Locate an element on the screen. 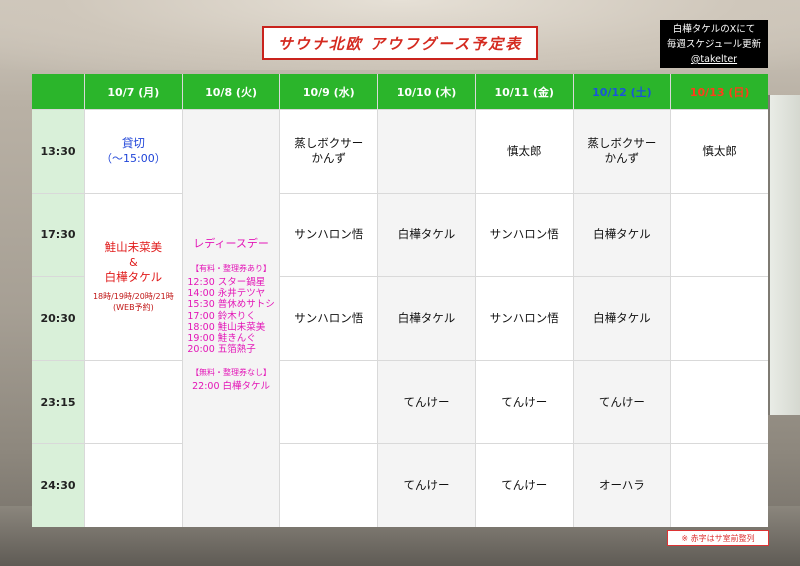 Image resolution: width=800 pixels, height=566 pixels. cell-thu-2030: 白樺タケル is located at coordinates (426, 318).